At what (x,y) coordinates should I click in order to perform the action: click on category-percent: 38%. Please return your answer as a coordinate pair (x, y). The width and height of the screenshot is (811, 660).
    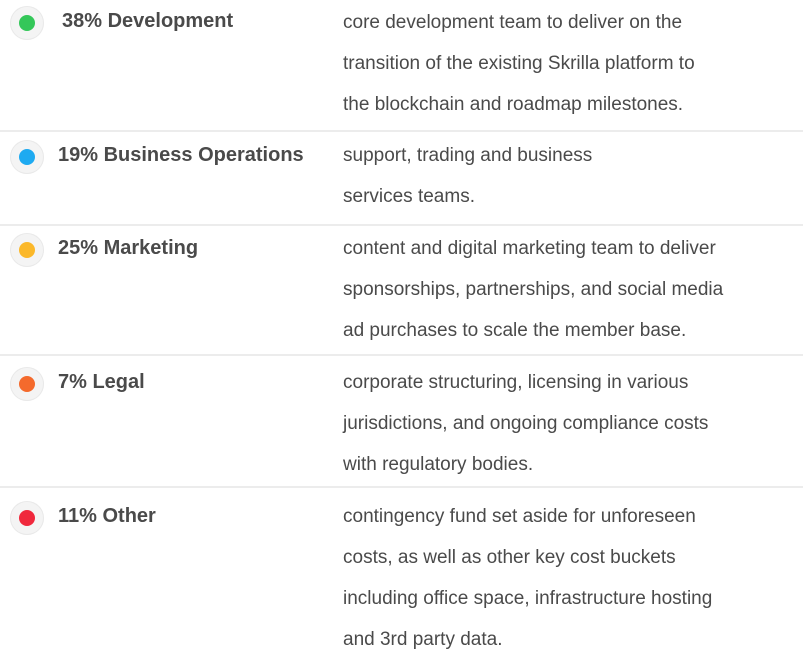
    Looking at the image, I should click on (82, 21).